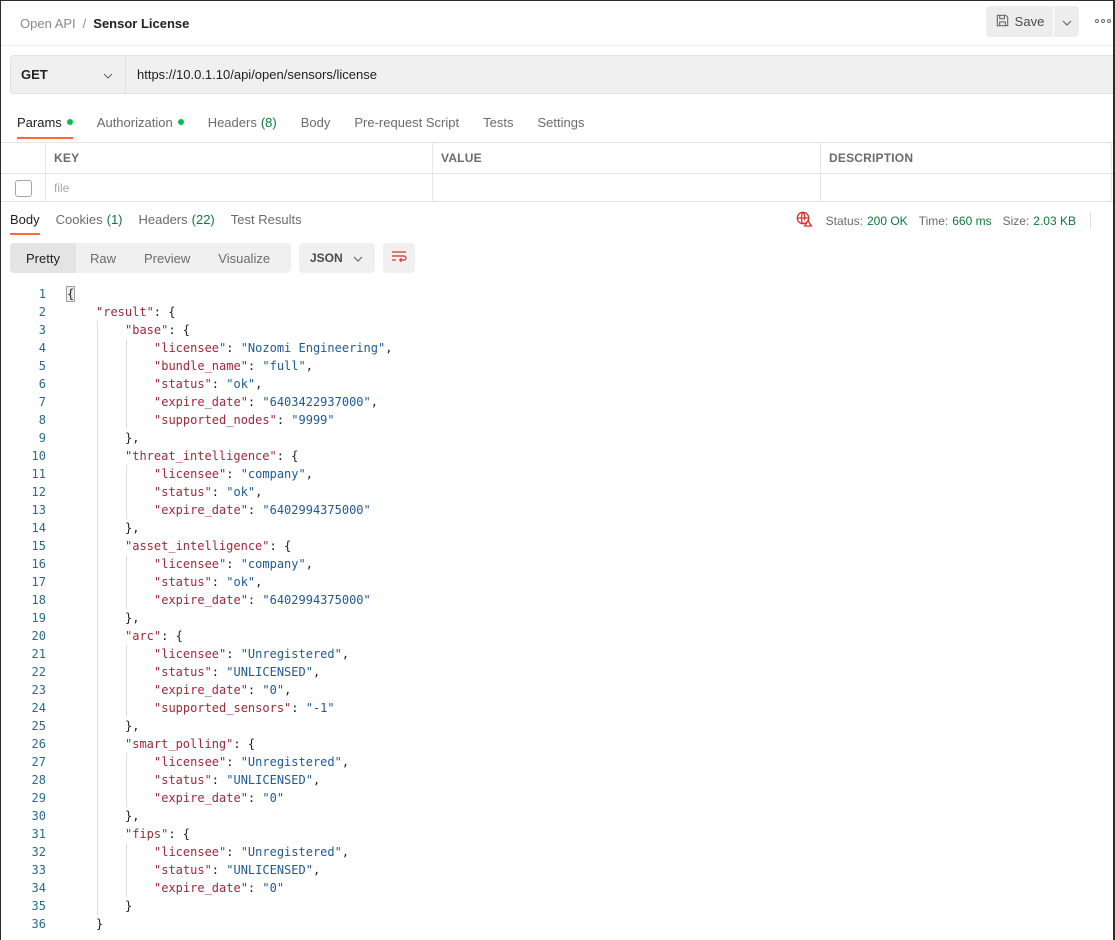  I want to click on code-content: "bundle_name": "full",, so click(179, 366).